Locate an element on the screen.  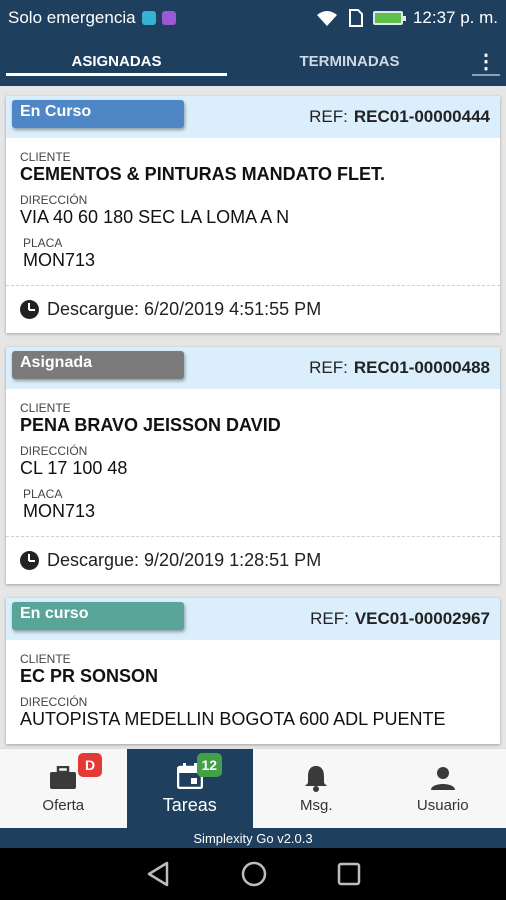
tab-terminadas: TERMINADAS is located at coordinates (349, 61).